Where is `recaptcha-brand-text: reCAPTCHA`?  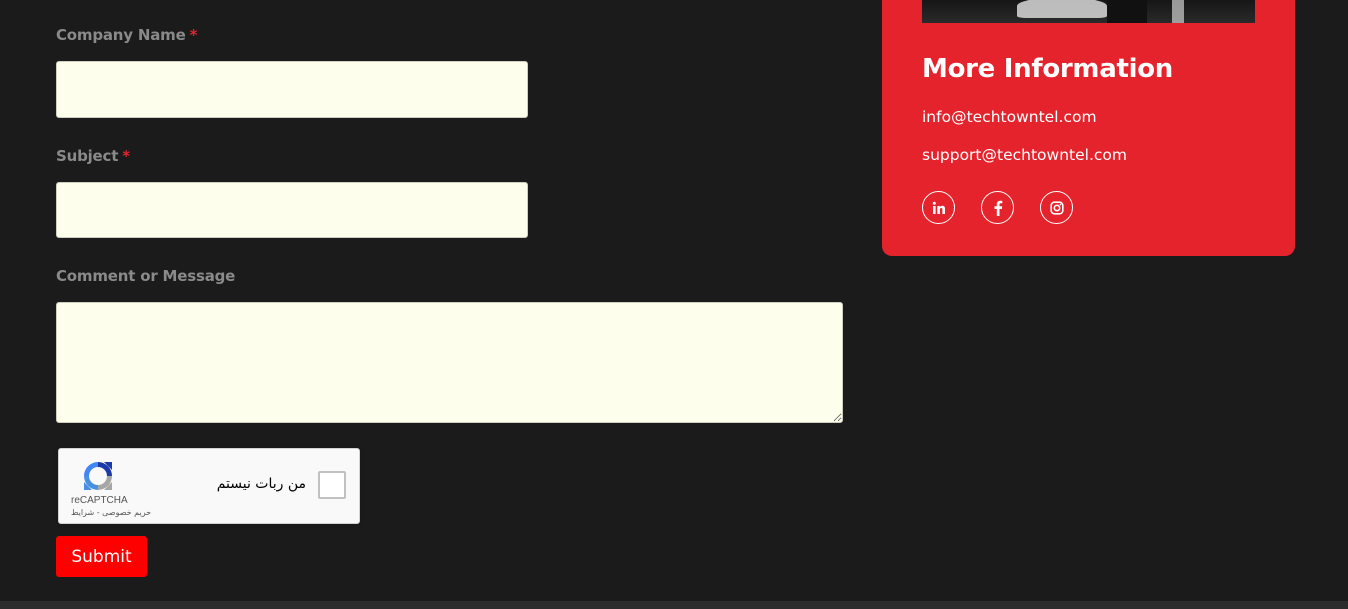 recaptcha-brand-text: reCAPTCHA is located at coordinates (99, 500).